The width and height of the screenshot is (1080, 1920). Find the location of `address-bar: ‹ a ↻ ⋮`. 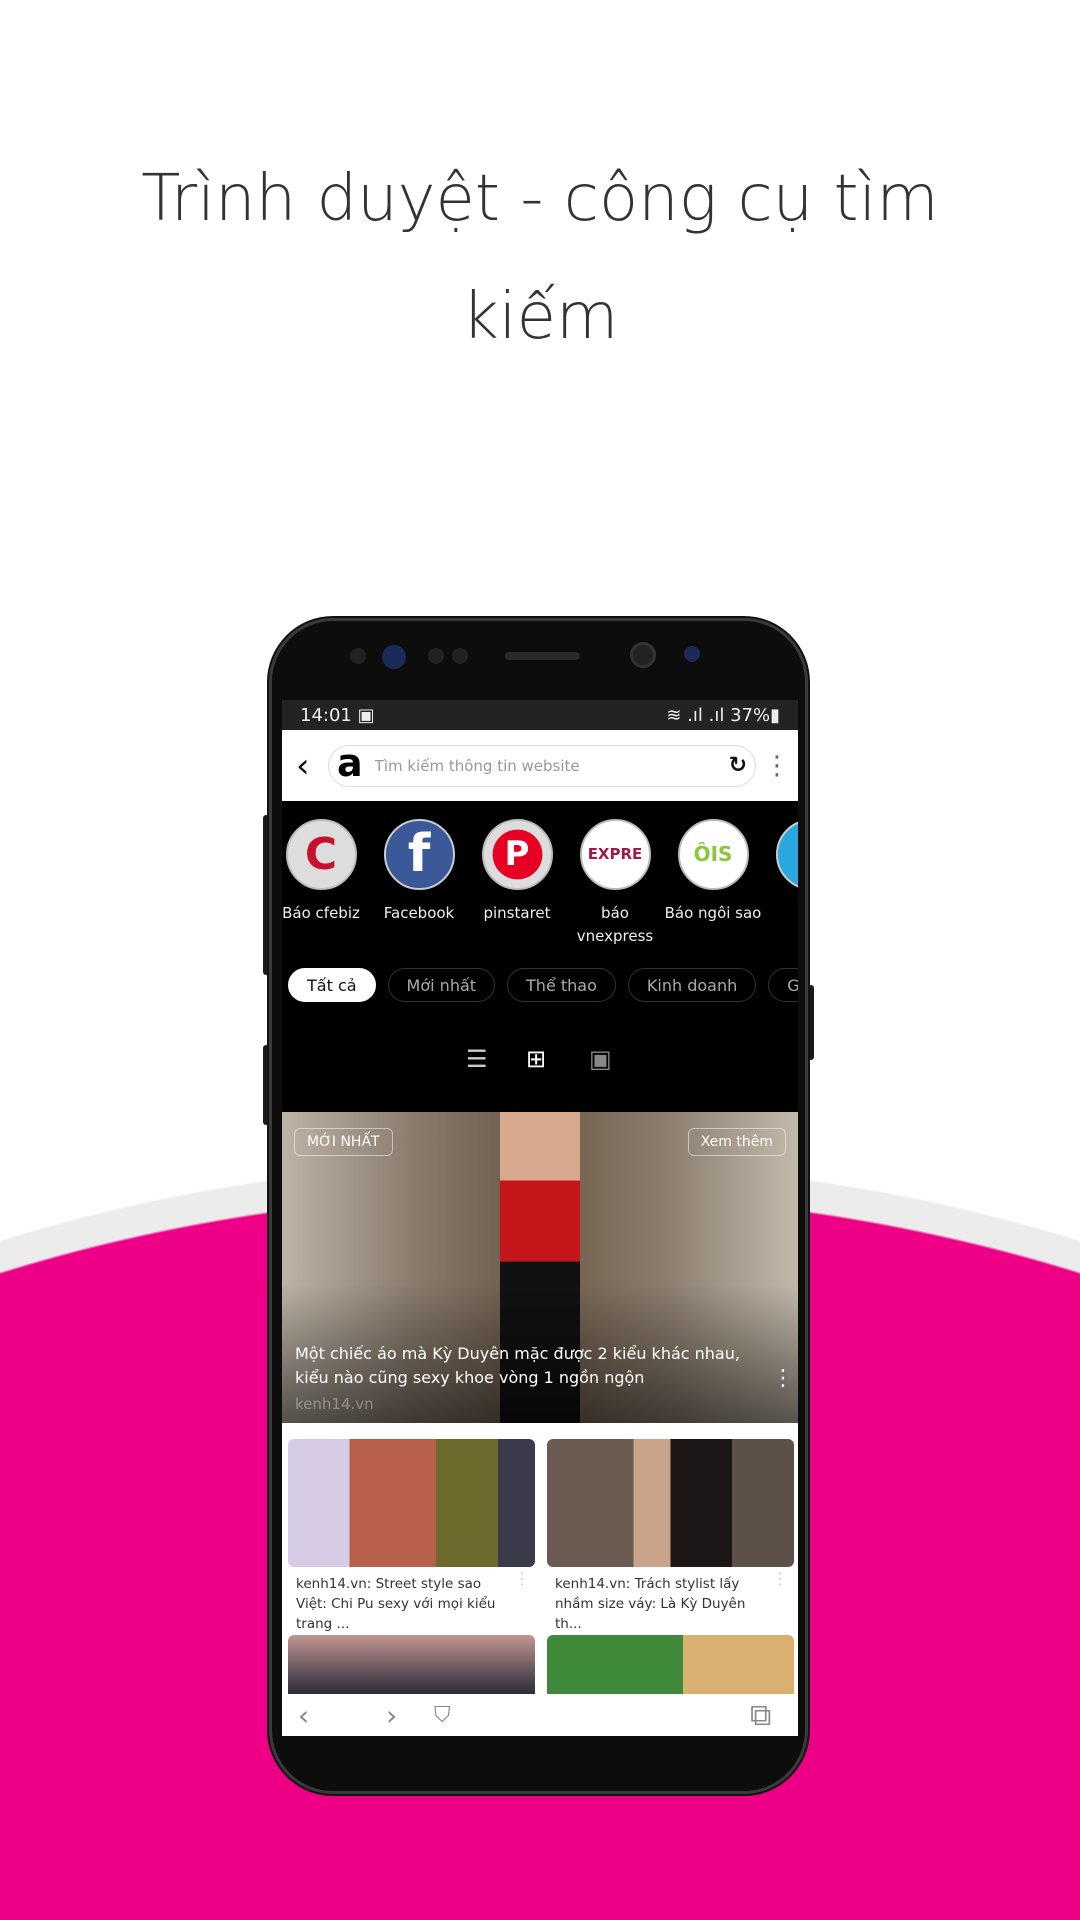

address-bar: ‹ a ↻ ⋮ is located at coordinates (540, 765).